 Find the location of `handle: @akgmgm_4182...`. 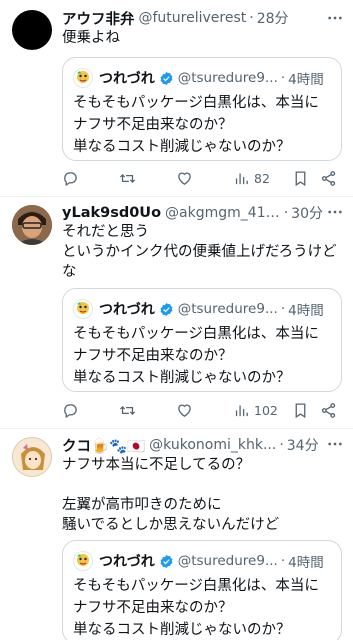

handle: @akgmgm_4182... is located at coordinates (223, 213).